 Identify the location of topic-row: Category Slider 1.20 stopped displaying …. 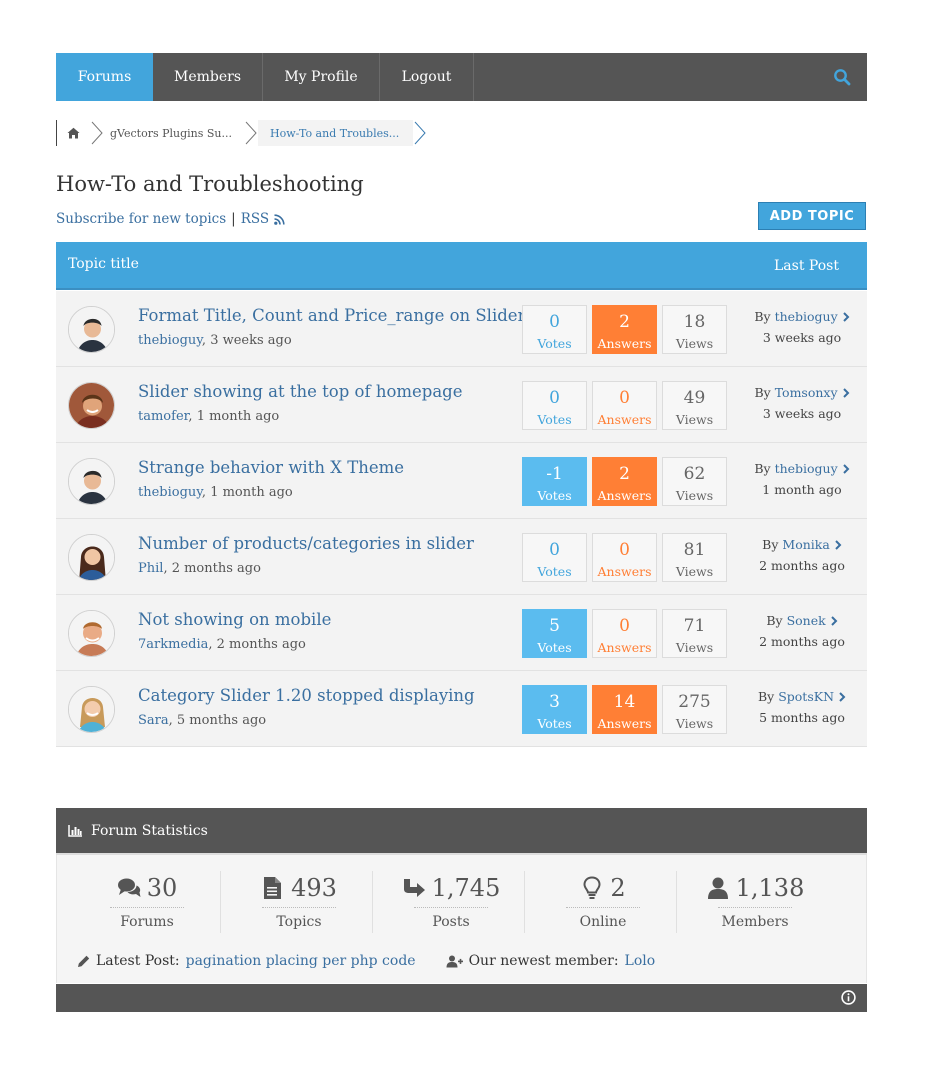
(461, 709).